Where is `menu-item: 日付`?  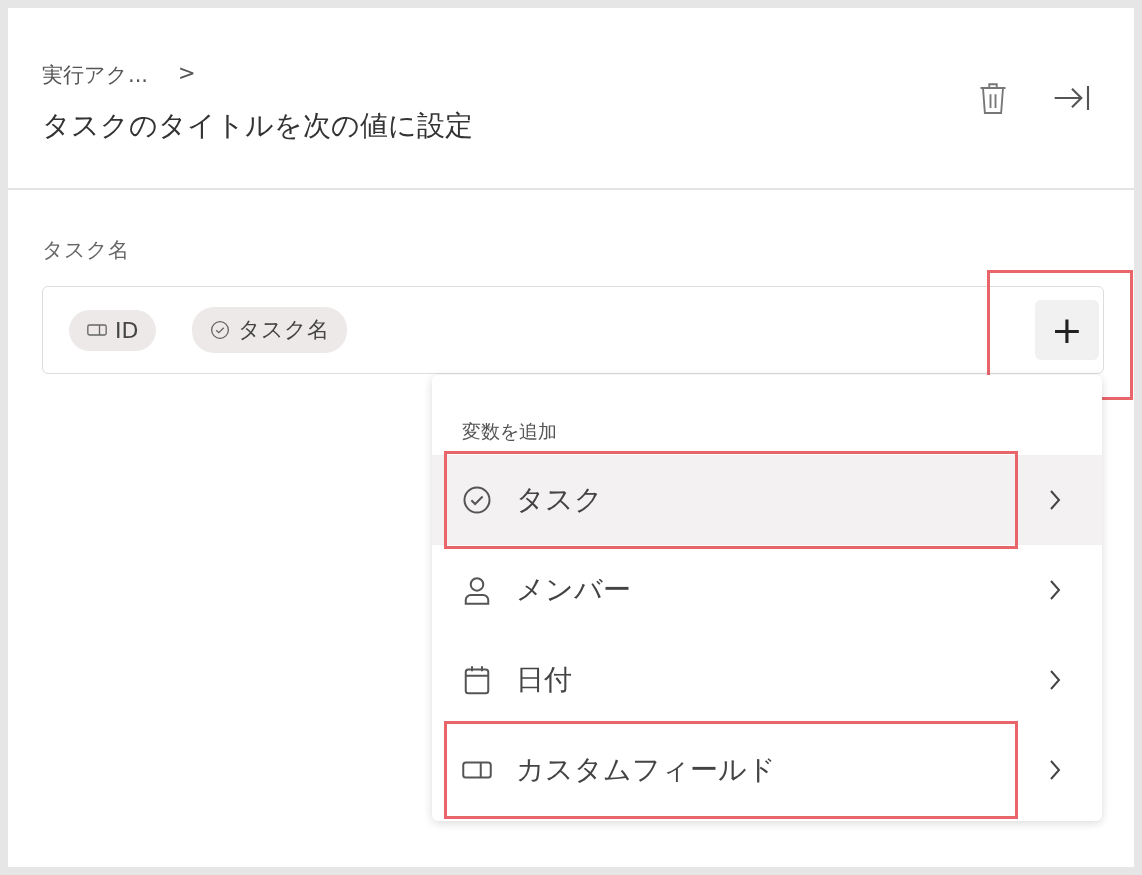 menu-item: 日付 is located at coordinates (767, 680).